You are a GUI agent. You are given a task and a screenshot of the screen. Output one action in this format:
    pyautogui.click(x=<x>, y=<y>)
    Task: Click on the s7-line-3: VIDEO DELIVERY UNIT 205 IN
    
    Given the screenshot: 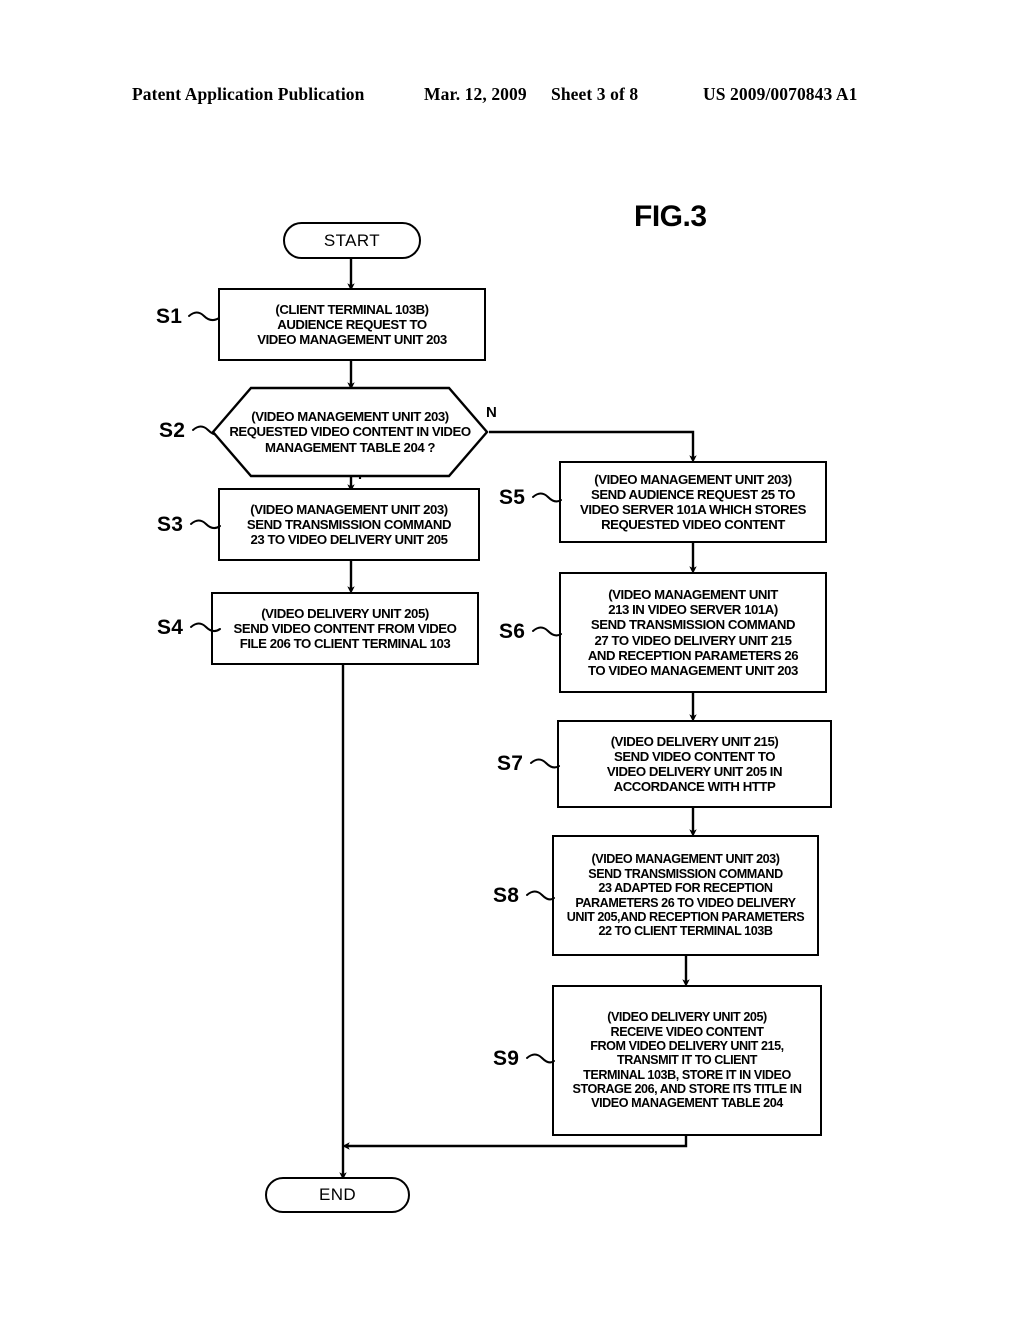 What is the action you would take?
    pyautogui.click(x=694, y=771)
    